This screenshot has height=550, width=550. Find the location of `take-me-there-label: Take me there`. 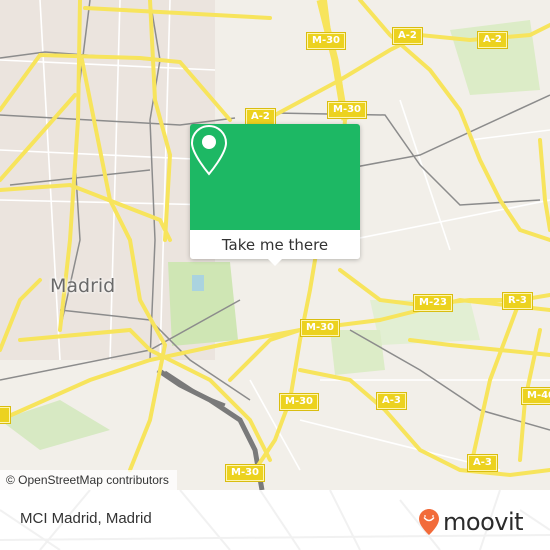

take-me-there-label: Take me there is located at coordinates (275, 244).